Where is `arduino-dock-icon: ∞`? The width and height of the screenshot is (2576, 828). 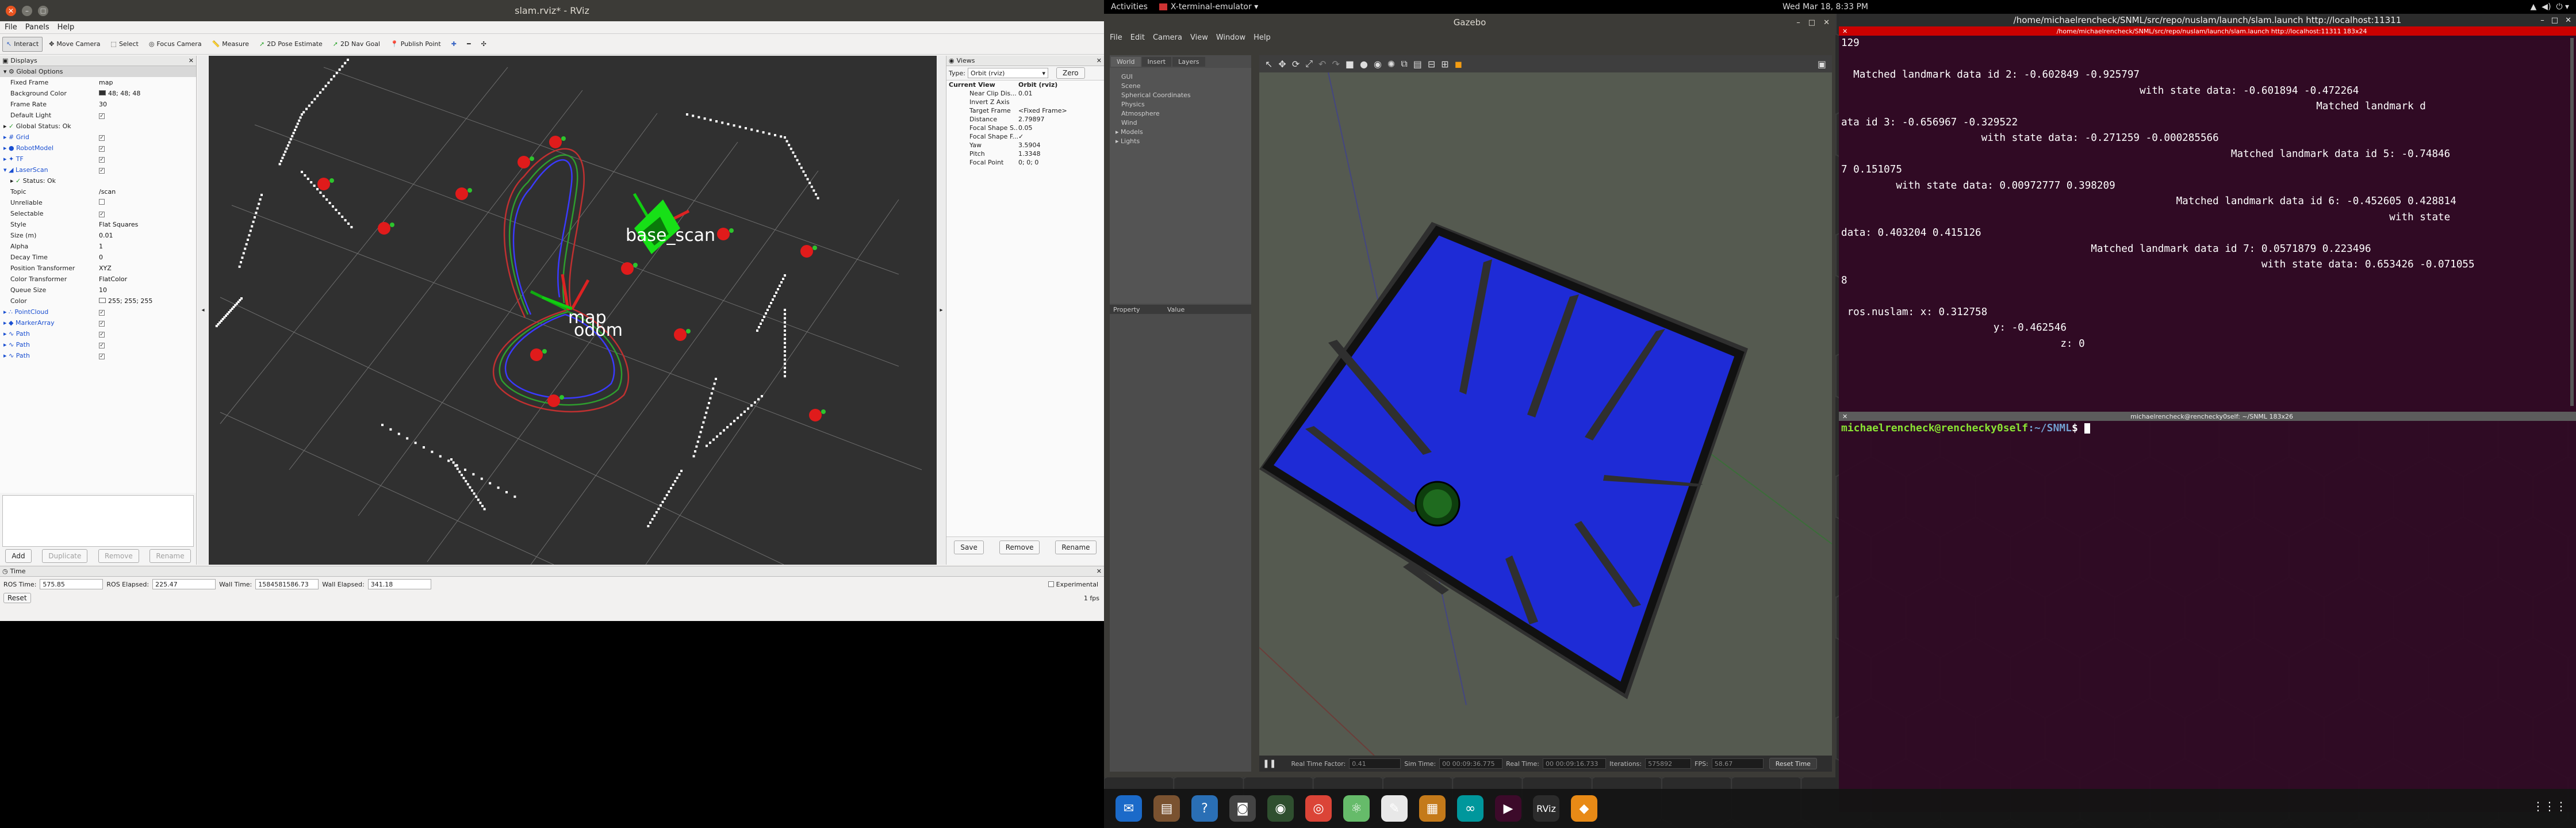
arduino-dock-icon: ∞ is located at coordinates (1470, 808).